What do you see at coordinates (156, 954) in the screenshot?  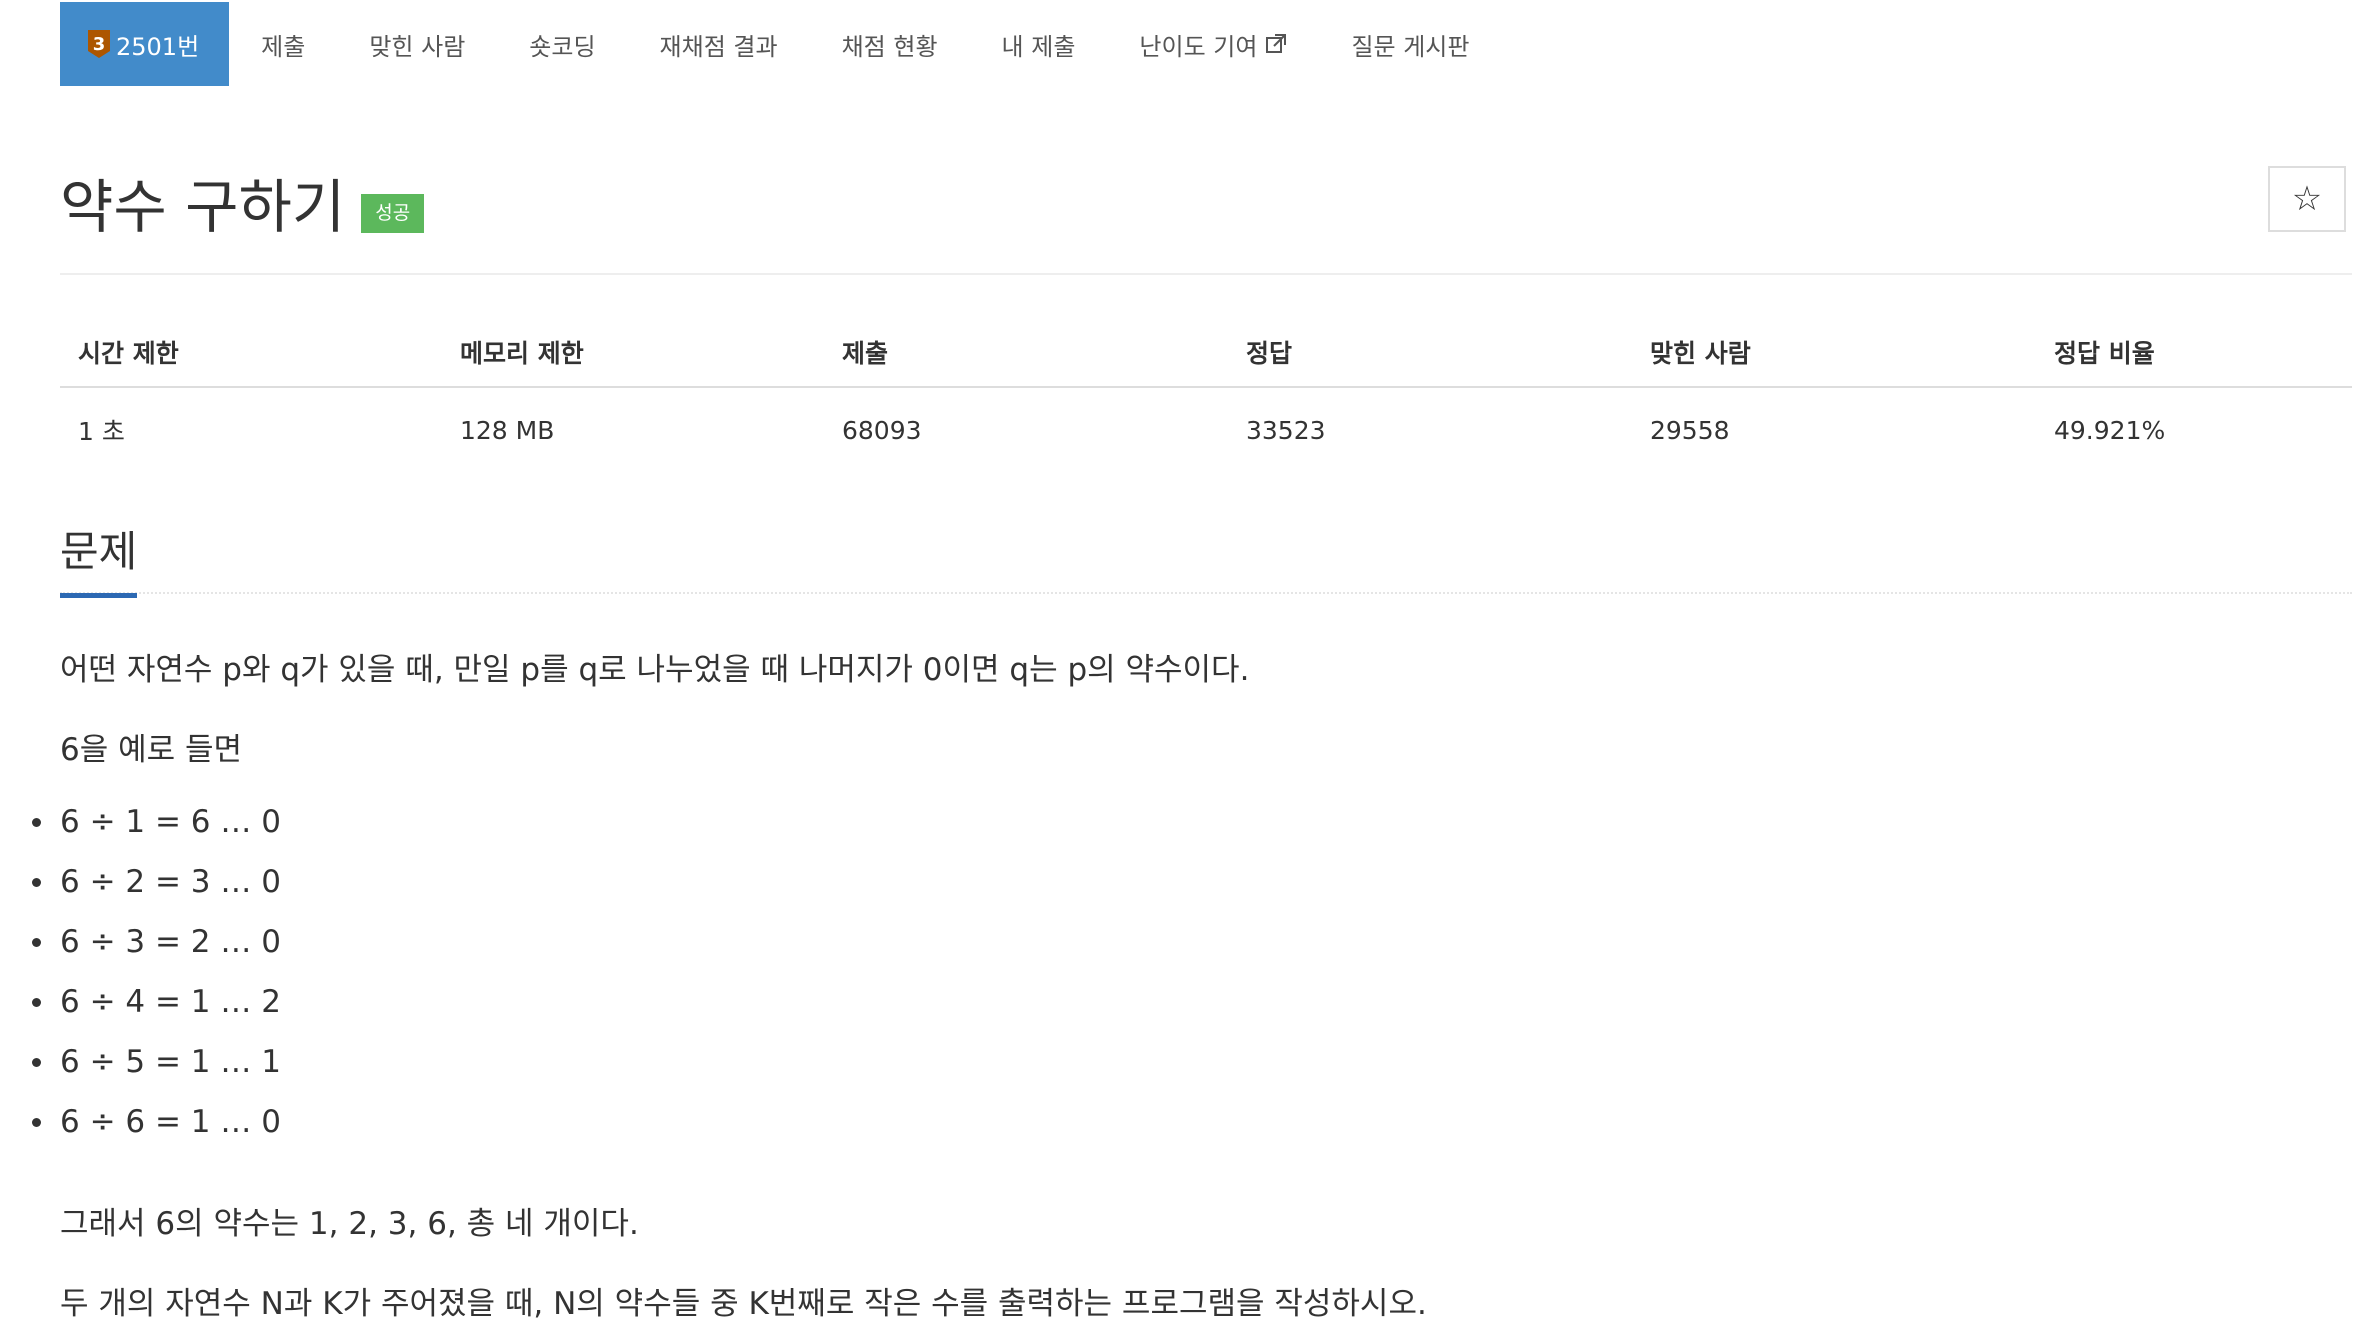 I see `list-item: 6 ÷ 3 = 2 … 0` at bounding box center [156, 954].